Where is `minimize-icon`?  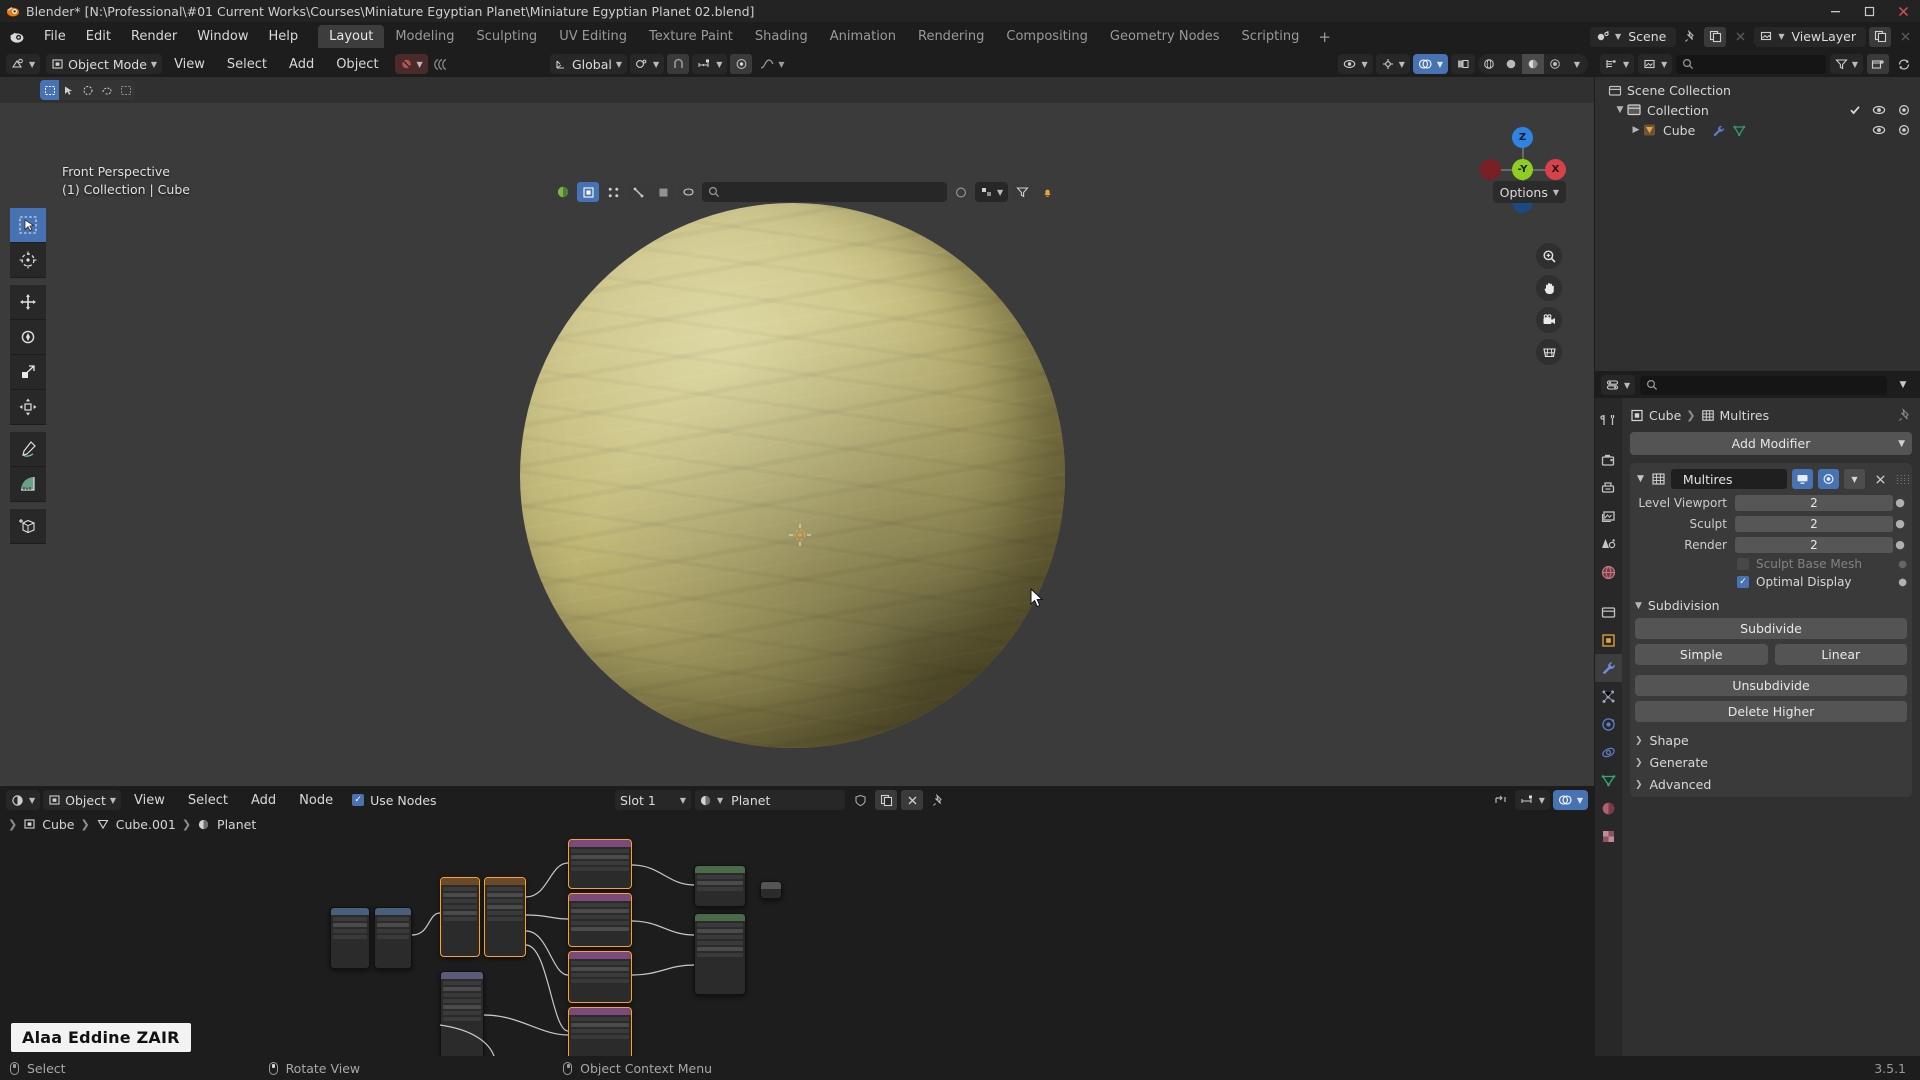
minimize-icon is located at coordinates (1835, 11).